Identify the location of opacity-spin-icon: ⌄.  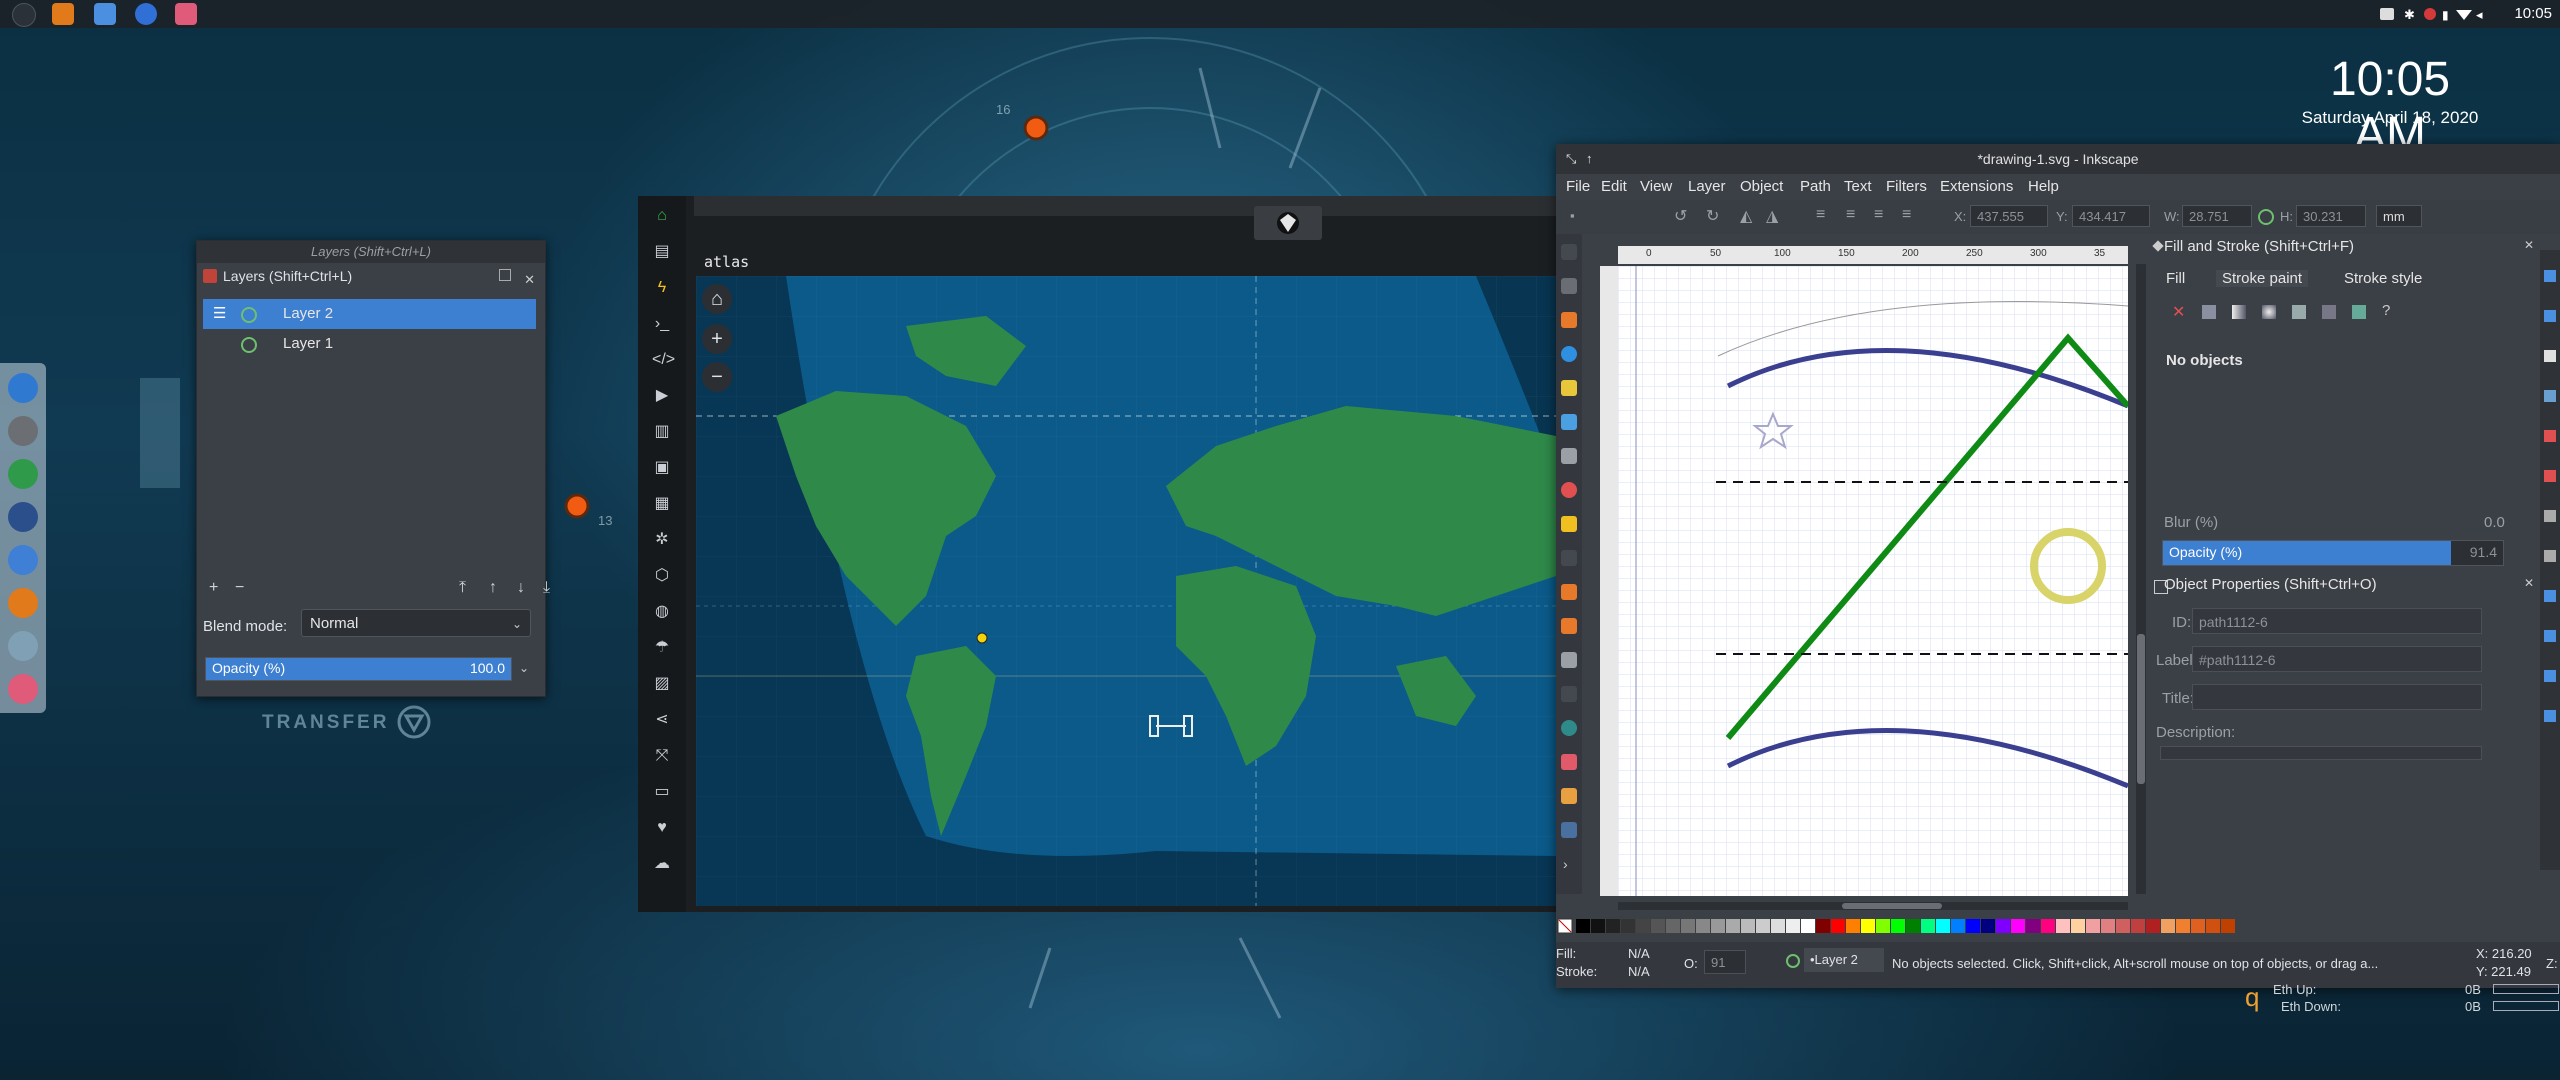
(524, 668).